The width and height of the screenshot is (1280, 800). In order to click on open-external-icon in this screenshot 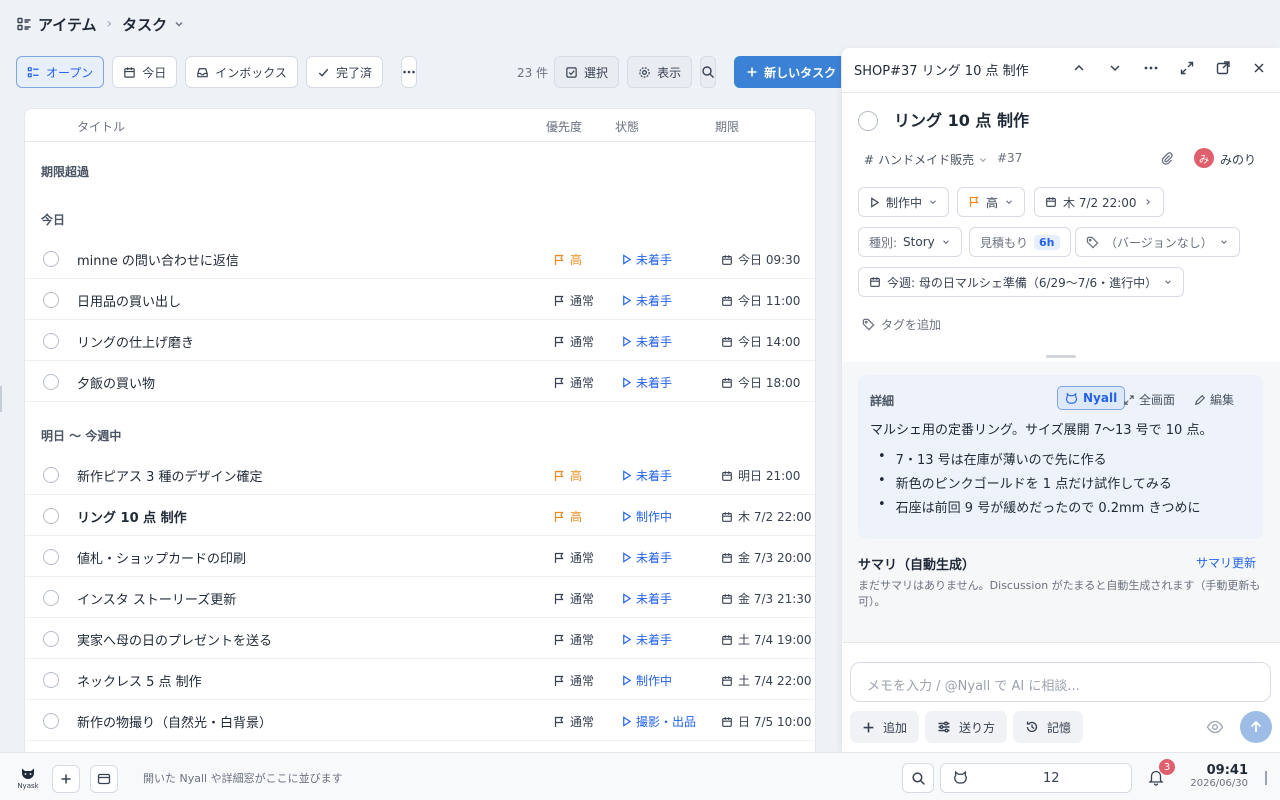, I will do `click(1223, 68)`.